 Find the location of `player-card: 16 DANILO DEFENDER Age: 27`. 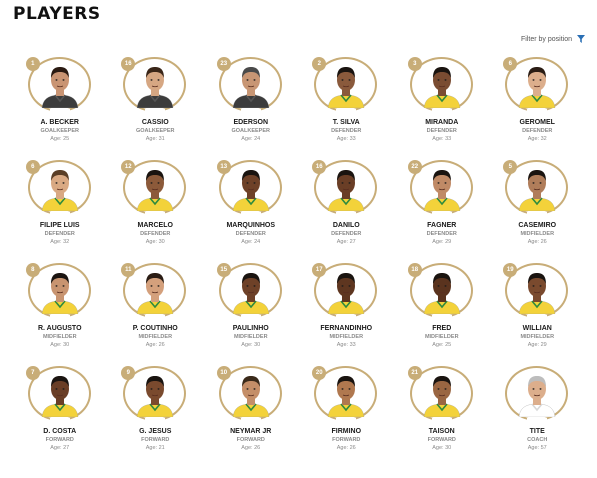

player-card: 16 DANILO DEFENDER Age: 27 is located at coordinates (347, 211).